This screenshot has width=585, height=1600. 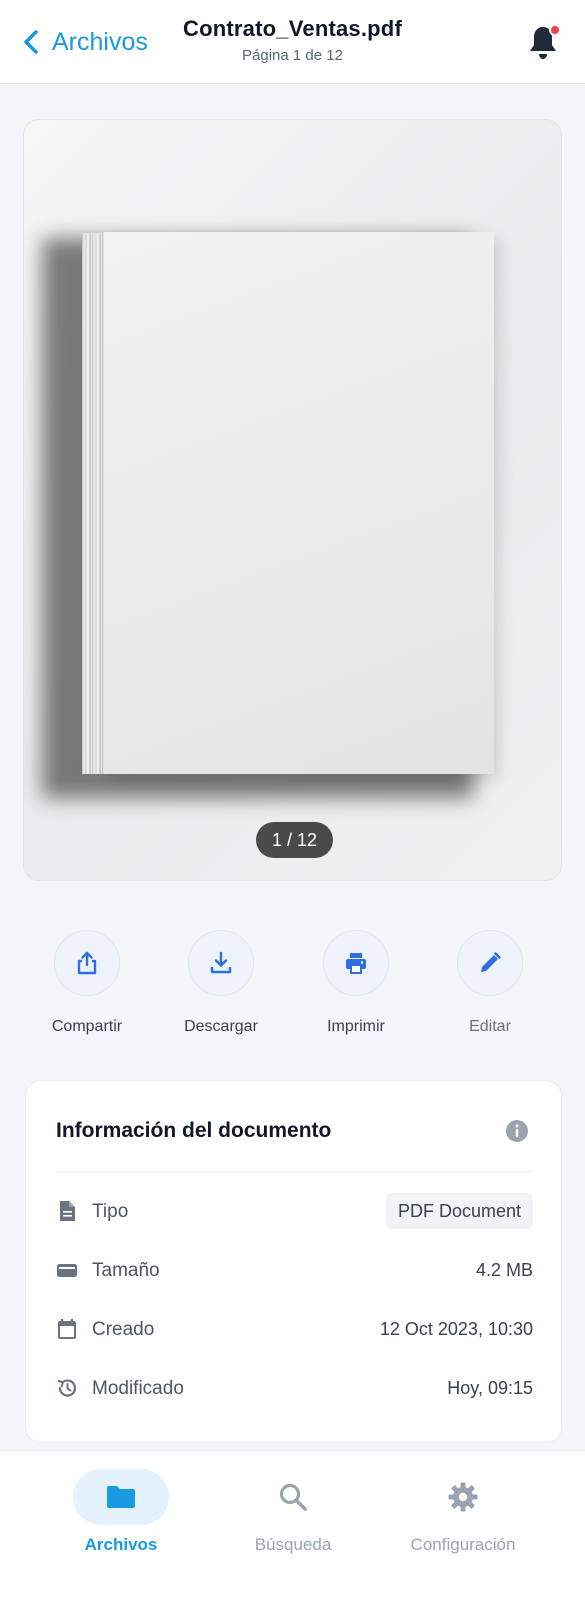 What do you see at coordinates (294, 840) in the screenshot?
I see `page-indicator: 1 / 12` at bounding box center [294, 840].